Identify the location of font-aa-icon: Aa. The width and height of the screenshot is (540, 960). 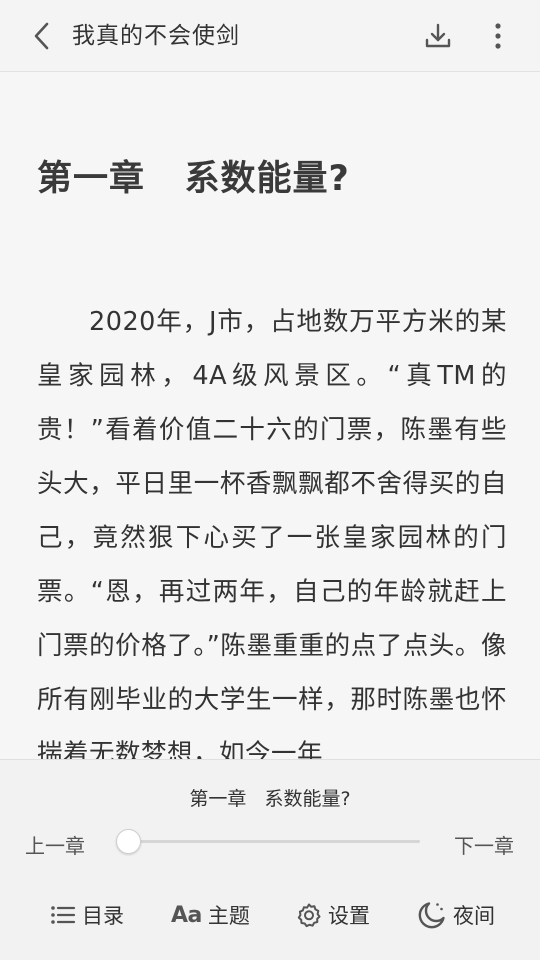
(186, 915).